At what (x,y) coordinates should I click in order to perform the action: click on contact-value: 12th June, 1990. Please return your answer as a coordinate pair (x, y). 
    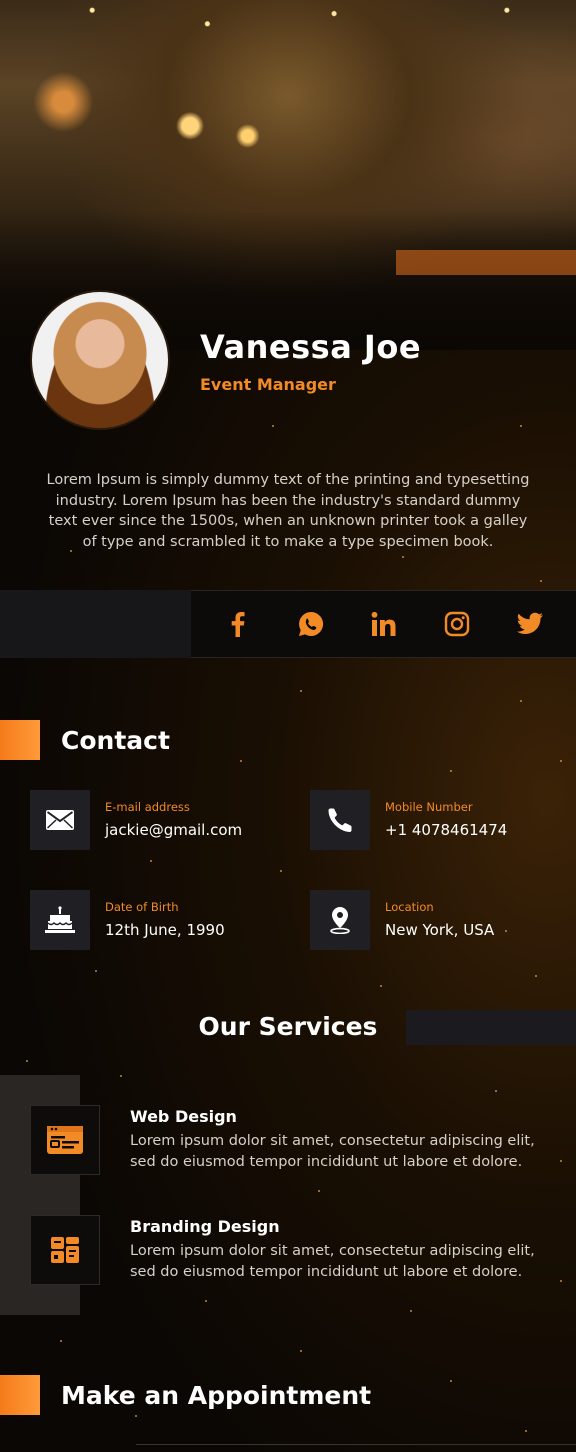
    Looking at the image, I should click on (165, 930).